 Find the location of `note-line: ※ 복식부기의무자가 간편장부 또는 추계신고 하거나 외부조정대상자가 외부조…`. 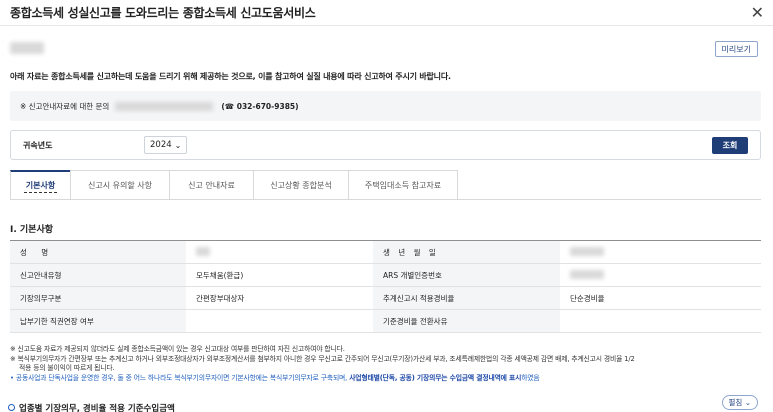

note-line: ※ 복식부기의무자가 간편장부 또는 추계신고 하거나 외부조정대상자가 외부조… is located at coordinates (322, 358).